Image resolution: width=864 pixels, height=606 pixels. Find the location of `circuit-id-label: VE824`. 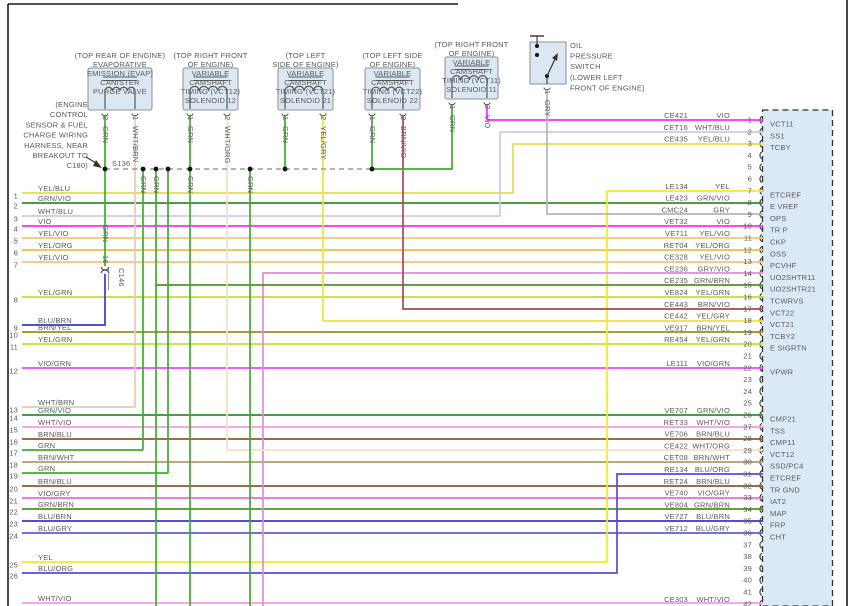

circuit-id-label: VE824 is located at coordinates (676, 292).